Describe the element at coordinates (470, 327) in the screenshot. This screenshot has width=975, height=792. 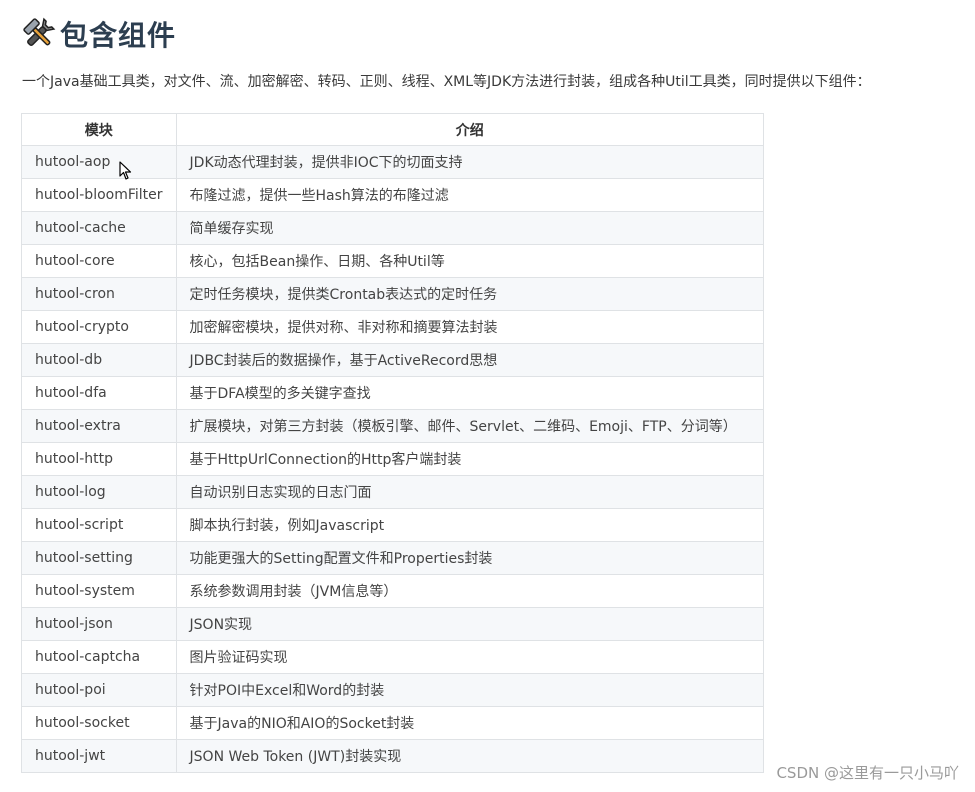
I see `module-description-cell: 加密解密模块，提供对称、非对称和摘要算法封装` at that location.